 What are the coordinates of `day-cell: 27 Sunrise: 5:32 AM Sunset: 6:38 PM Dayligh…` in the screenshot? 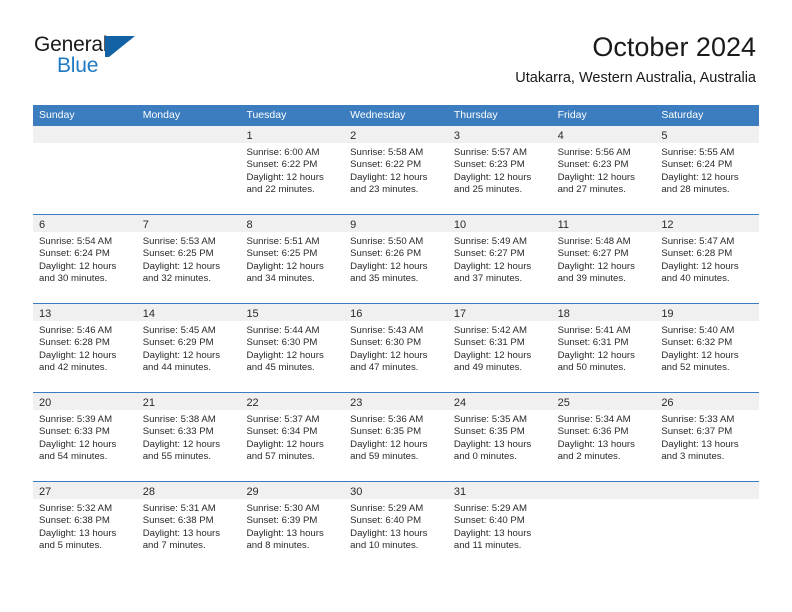 It's located at (85, 526).